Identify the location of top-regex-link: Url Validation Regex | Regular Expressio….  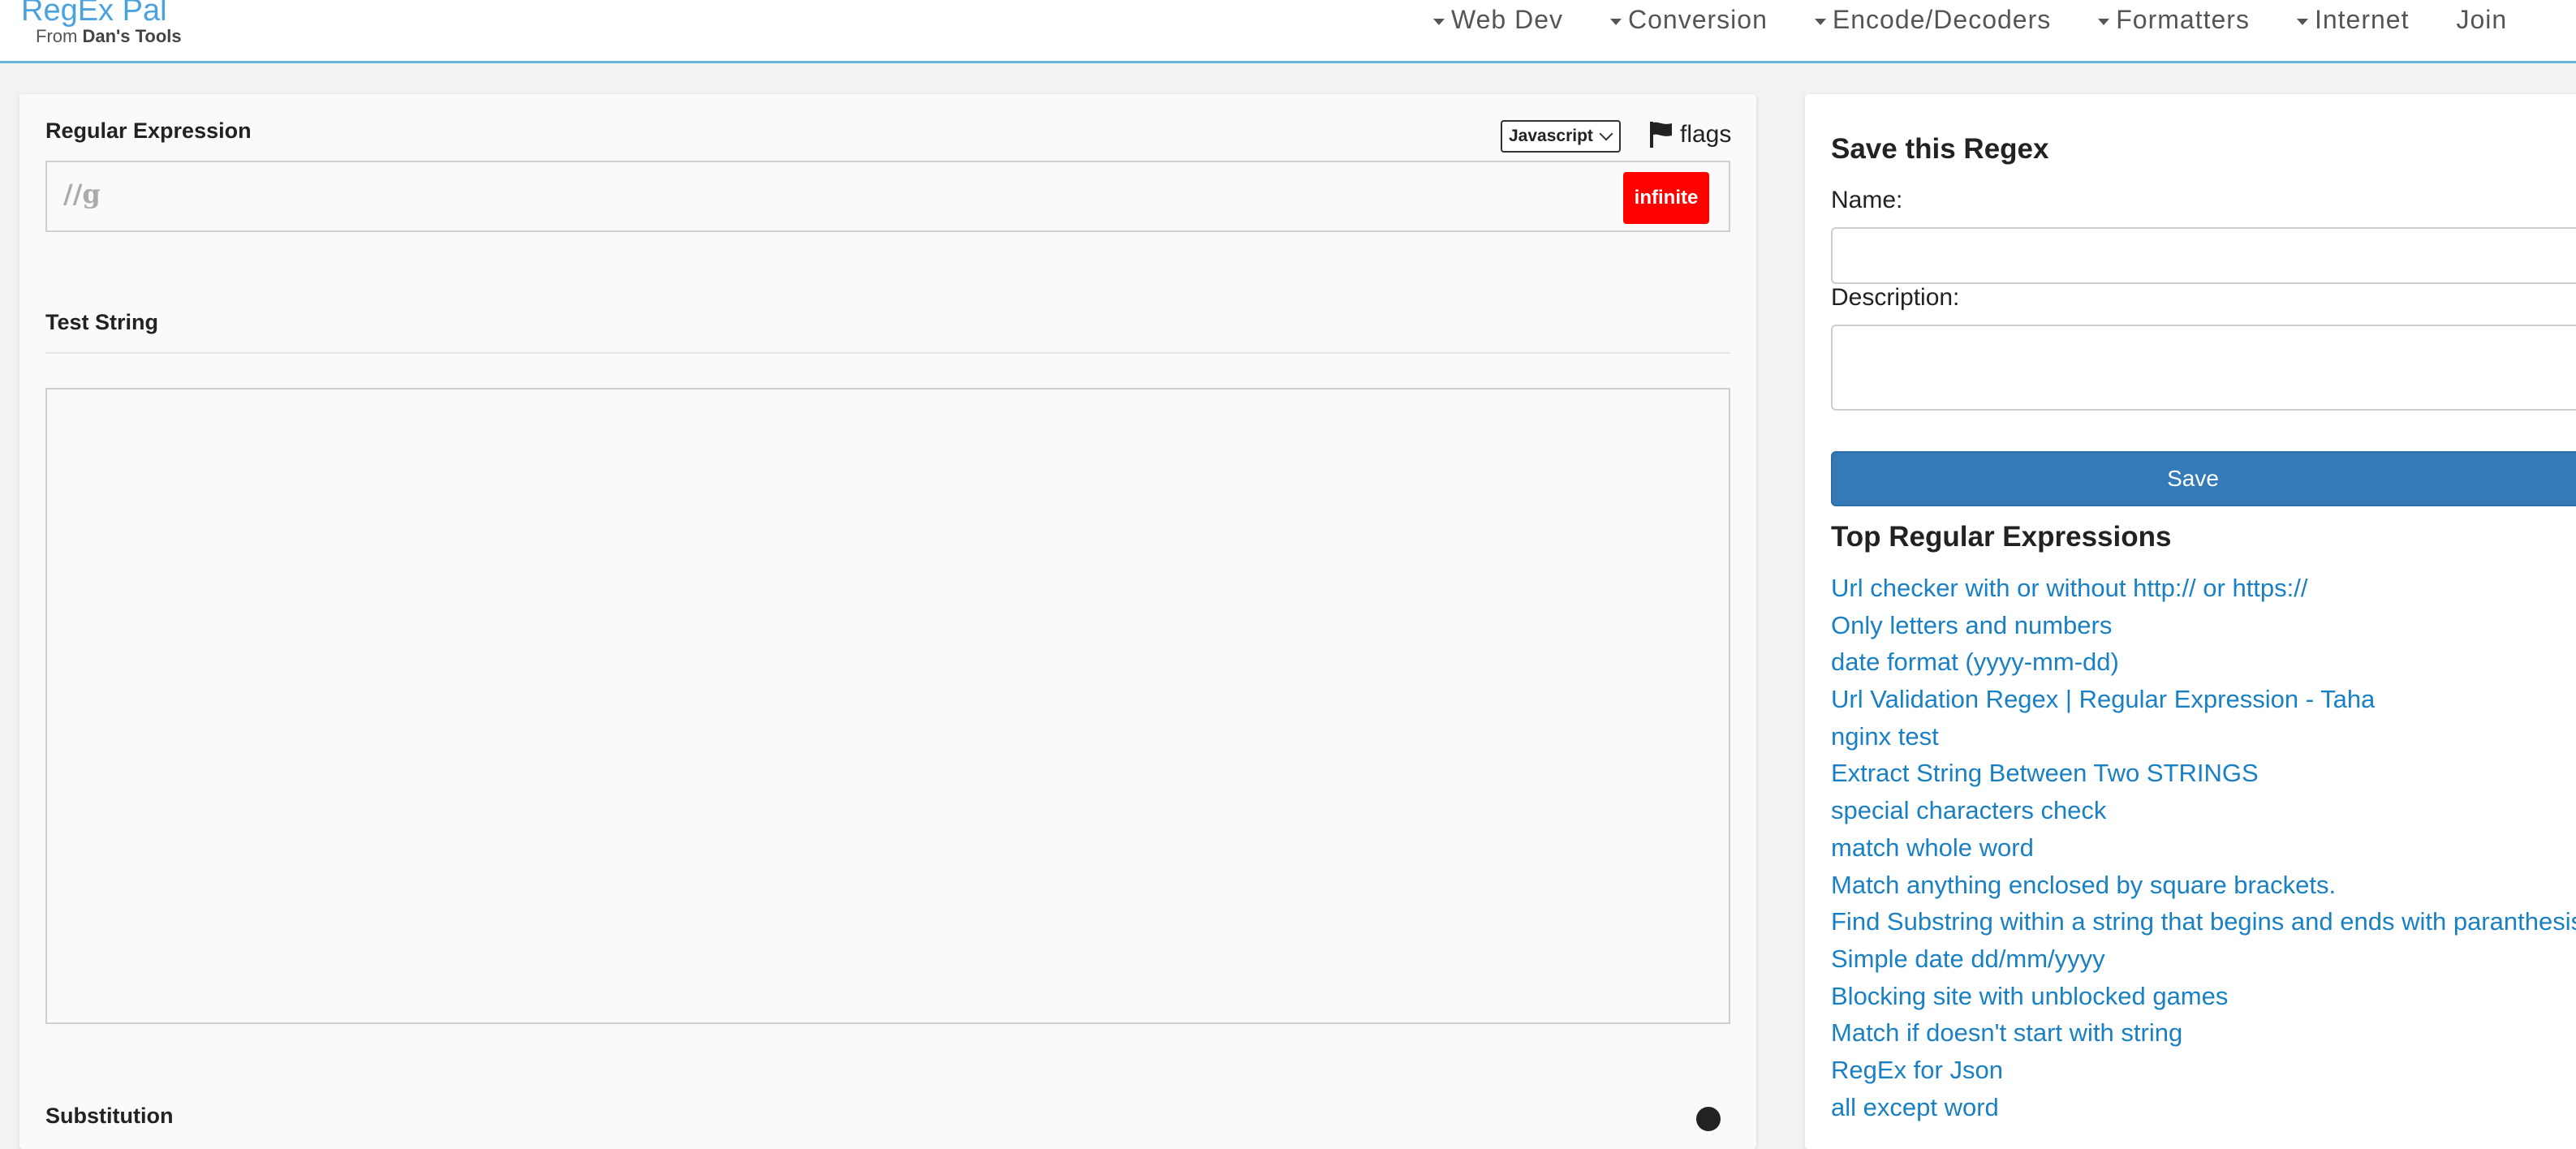
(2203, 699).